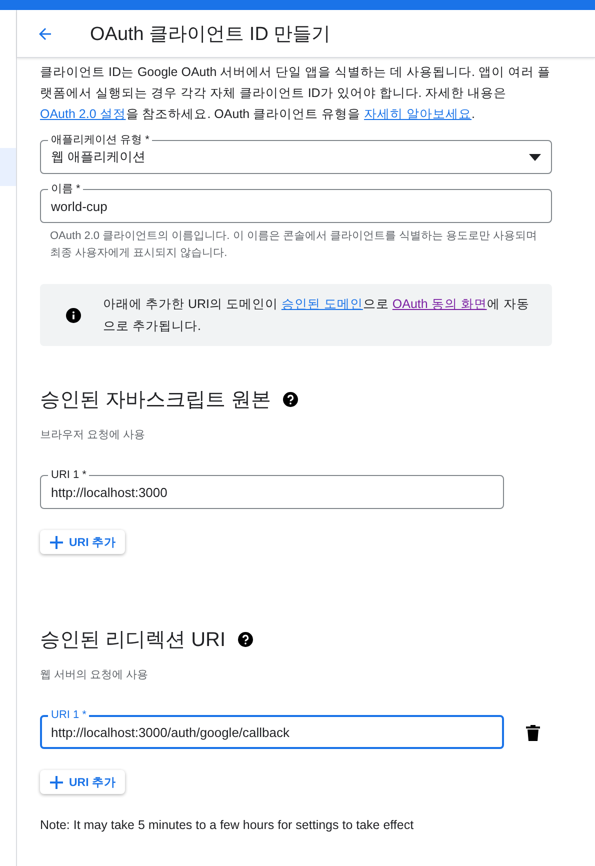 The image size is (595, 866). Describe the element at coordinates (8, 167) in the screenshot. I see `sidebar-highlight` at that location.